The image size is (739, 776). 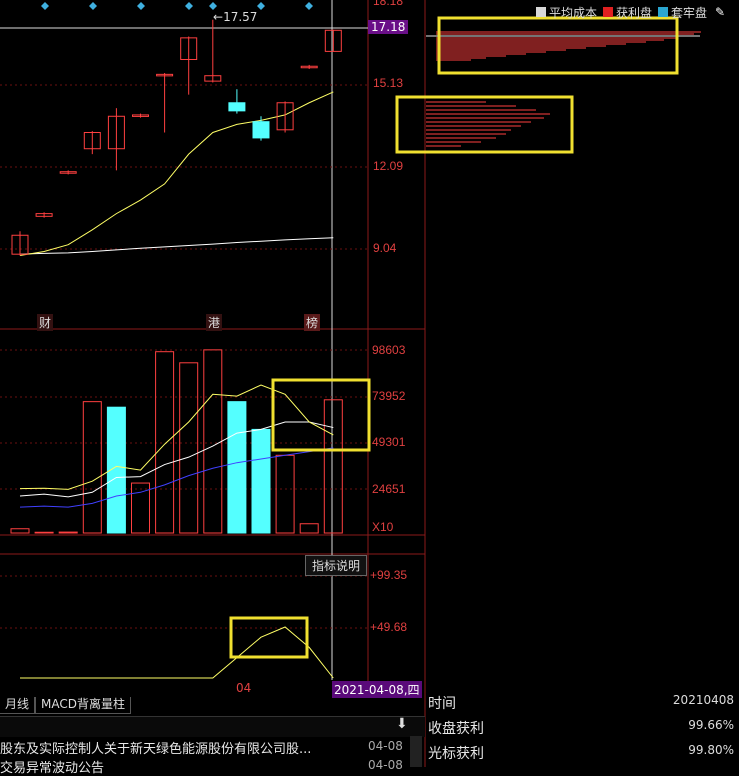 I want to click on peak-price-label: ←17.57, so click(x=235, y=17).